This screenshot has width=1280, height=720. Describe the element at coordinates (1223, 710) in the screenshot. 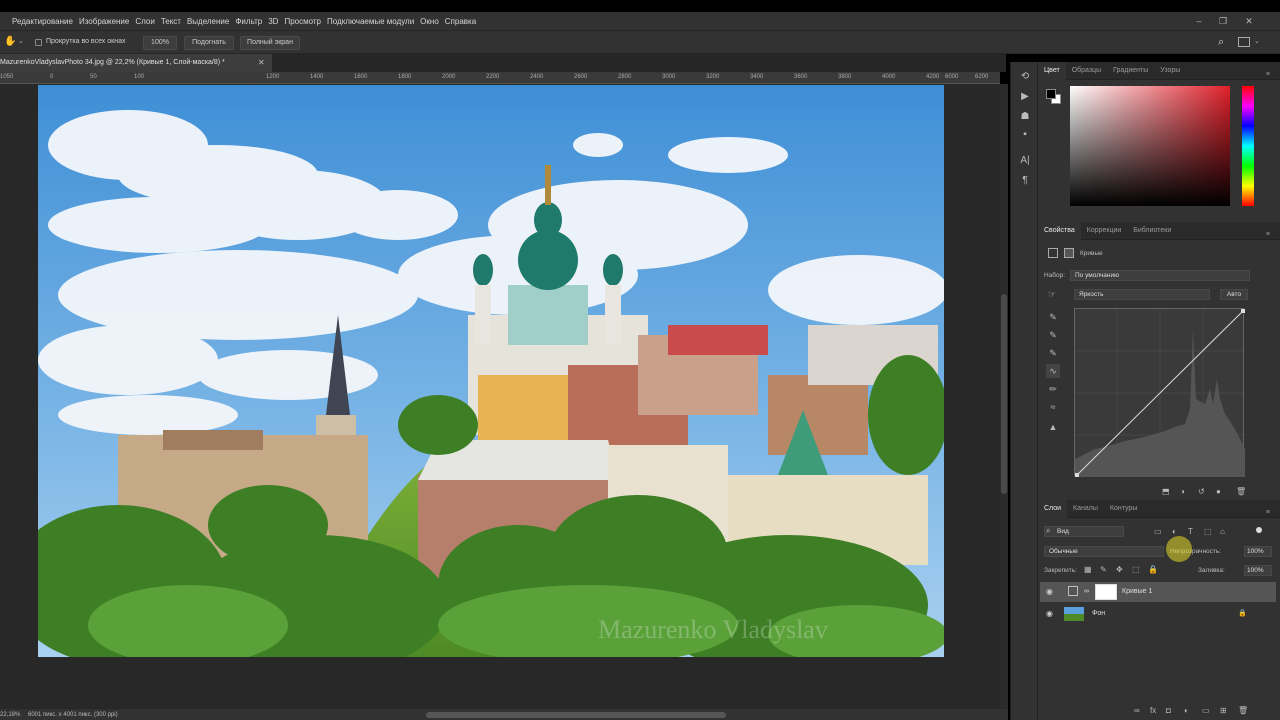

I see `new-layer-icon: ⊞` at that location.